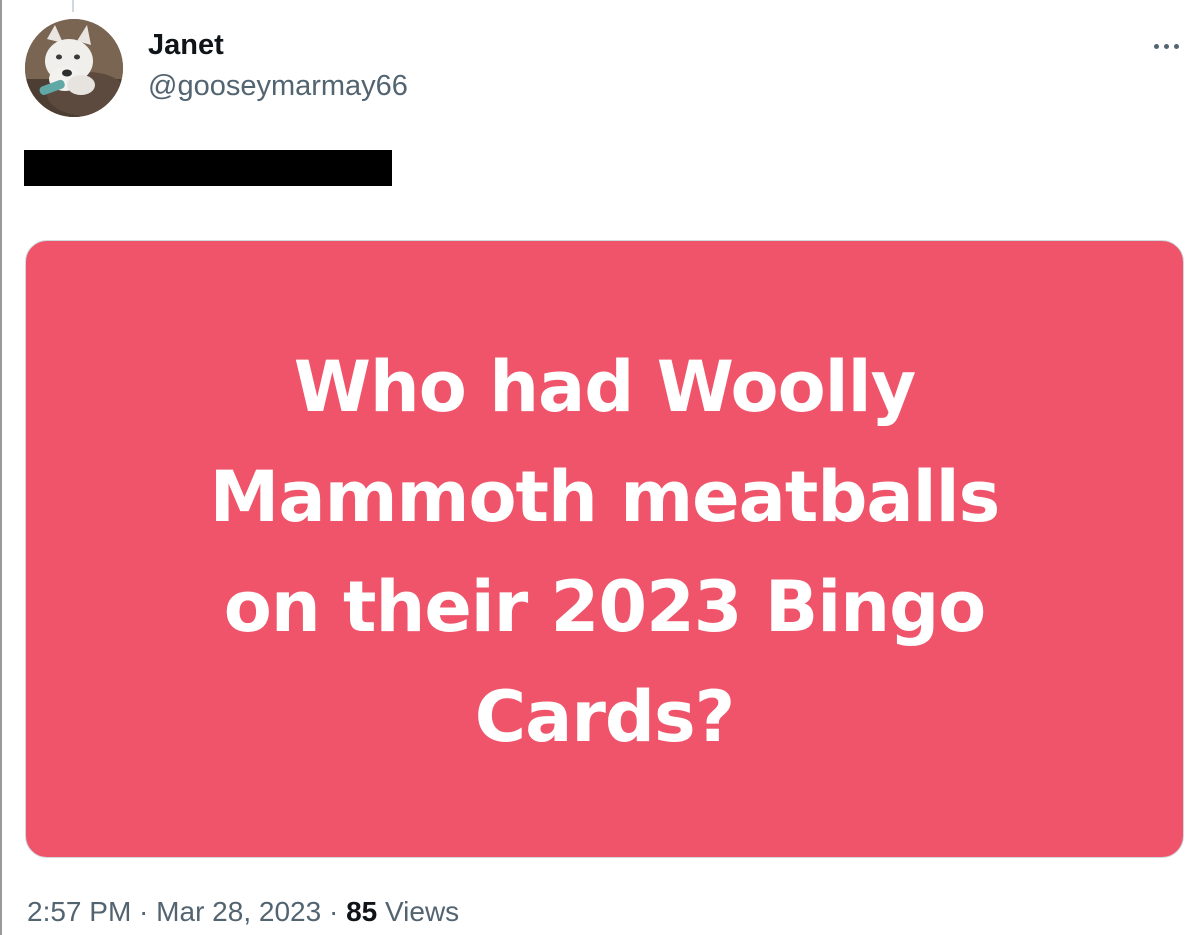 The image size is (1200, 935). What do you see at coordinates (361, 911) in the screenshot?
I see `views-count: 85` at bounding box center [361, 911].